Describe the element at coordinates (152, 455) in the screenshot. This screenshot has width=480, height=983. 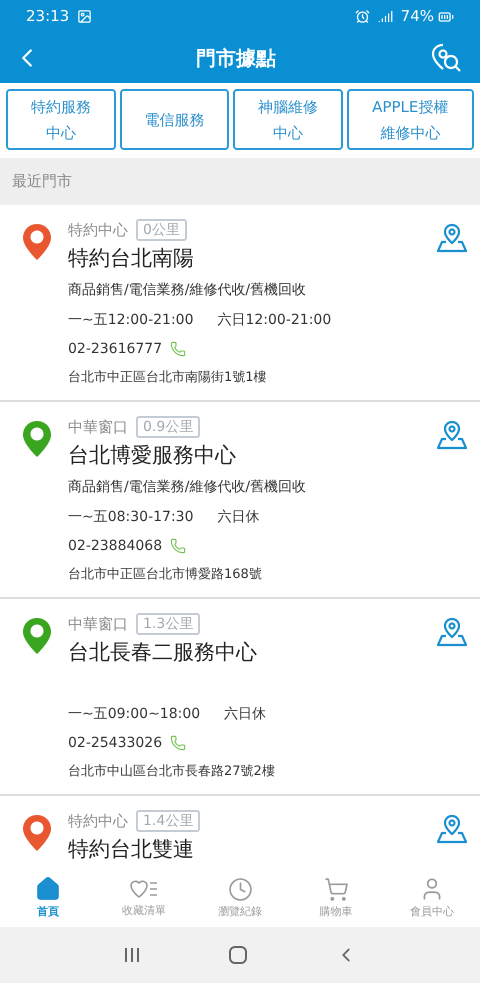
I see `store-name: 台北博愛服務中心` at that location.